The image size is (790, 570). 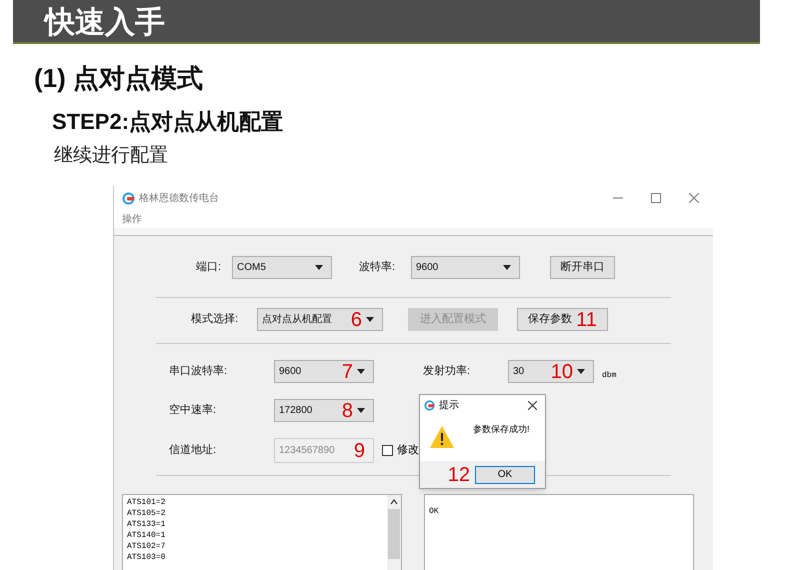 What do you see at coordinates (146, 546) in the screenshot?
I see `log-line: ATS102=7` at bounding box center [146, 546].